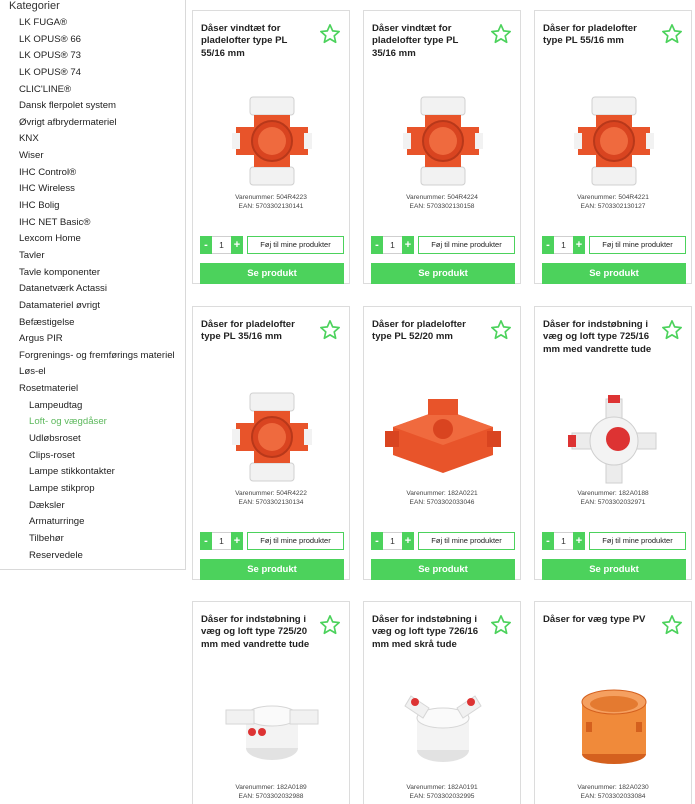 This screenshot has height=804, width=695. I want to click on category-item: IHC NET Basic®, so click(97, 223).